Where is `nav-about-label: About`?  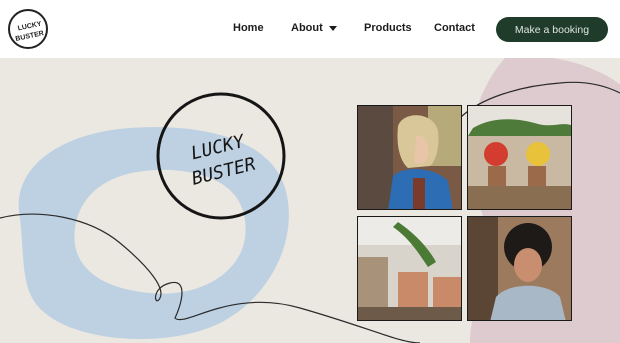 nav-about-label: About is located at coordinates (307, 28).